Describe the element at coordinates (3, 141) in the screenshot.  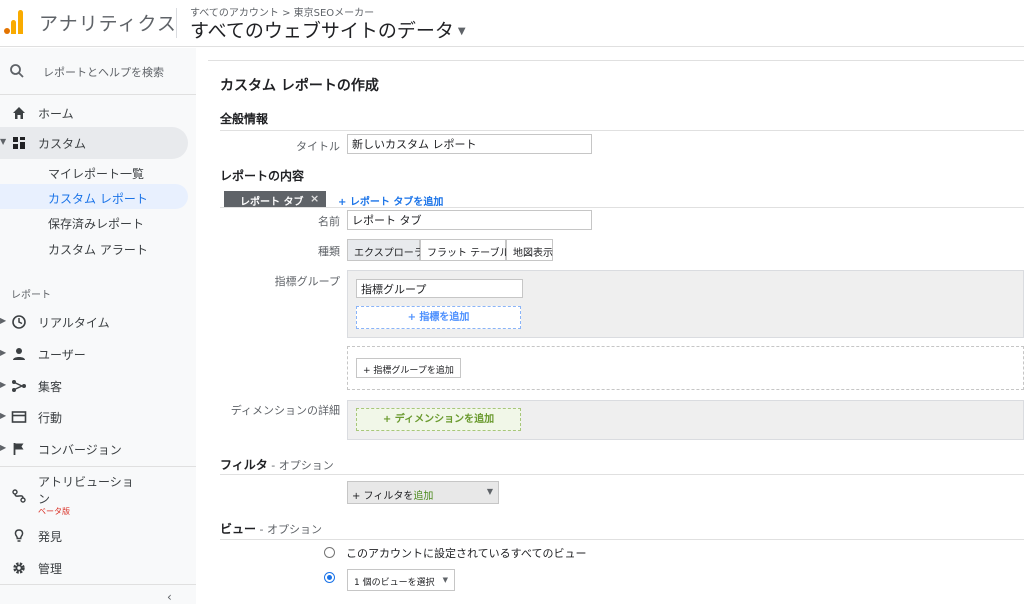
I see `expand-down-icon: ▼` at that location.